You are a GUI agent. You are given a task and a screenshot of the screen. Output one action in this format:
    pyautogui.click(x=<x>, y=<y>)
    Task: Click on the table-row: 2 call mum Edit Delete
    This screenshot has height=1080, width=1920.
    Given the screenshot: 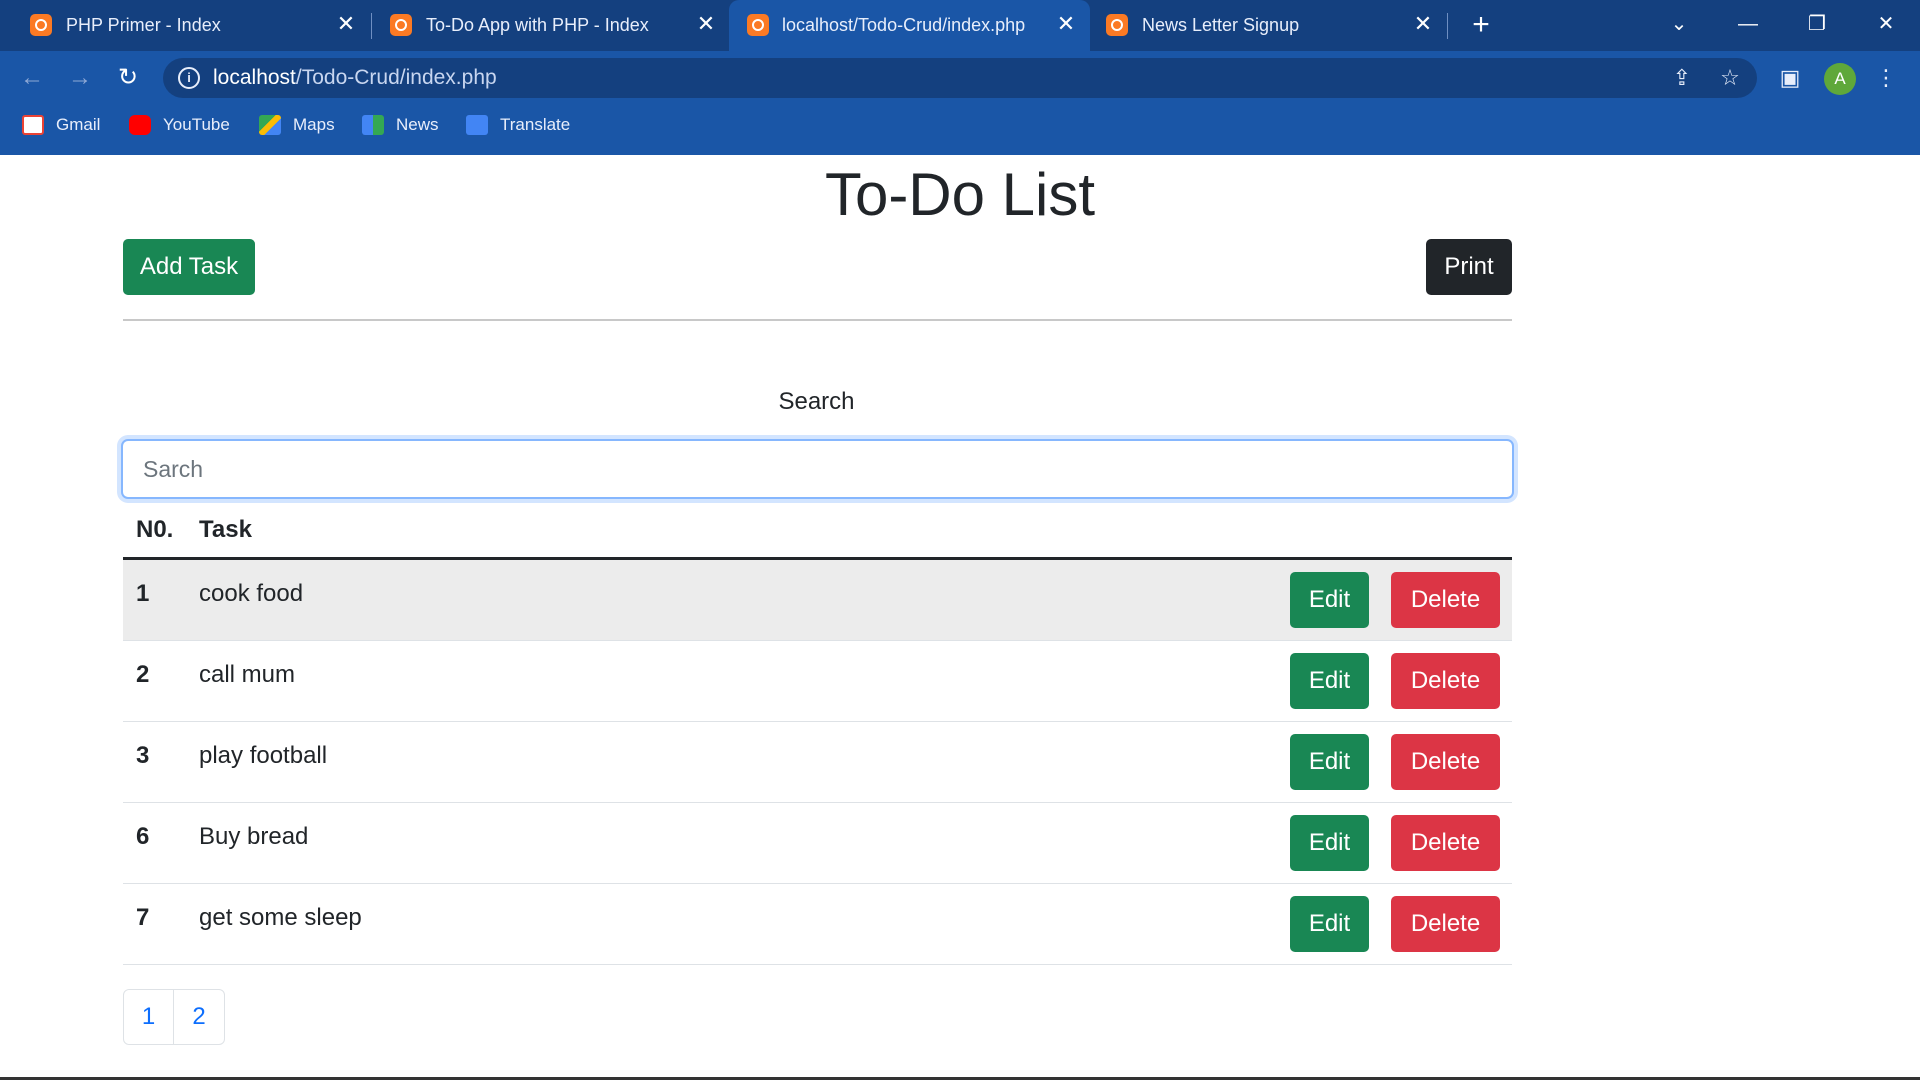 What is the action you would take?
    pyautogui.click(x=817, y=681)
    